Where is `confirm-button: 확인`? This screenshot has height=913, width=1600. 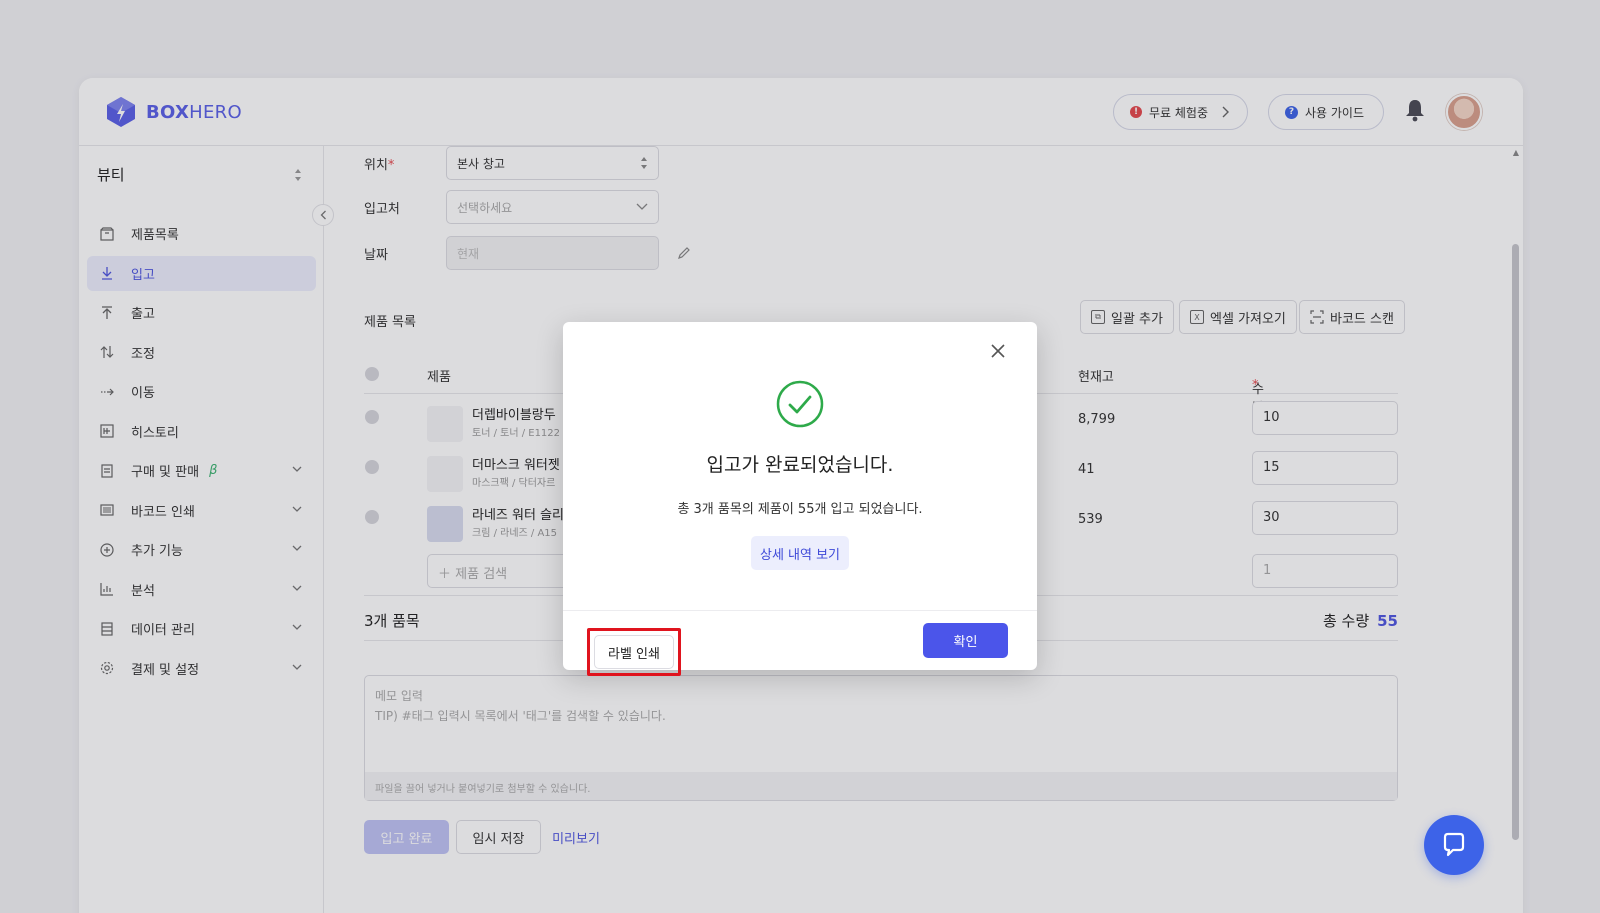
confirm-button: 확인 is located at coordinates (965, 640).